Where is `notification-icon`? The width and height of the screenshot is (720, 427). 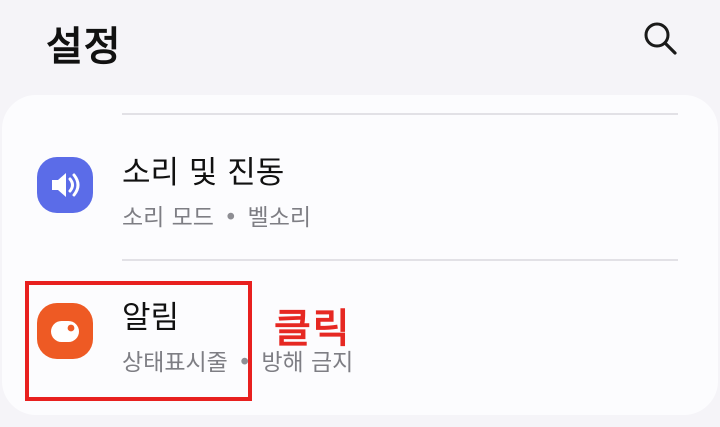 notification-icon is located at coordinates (65, 331).